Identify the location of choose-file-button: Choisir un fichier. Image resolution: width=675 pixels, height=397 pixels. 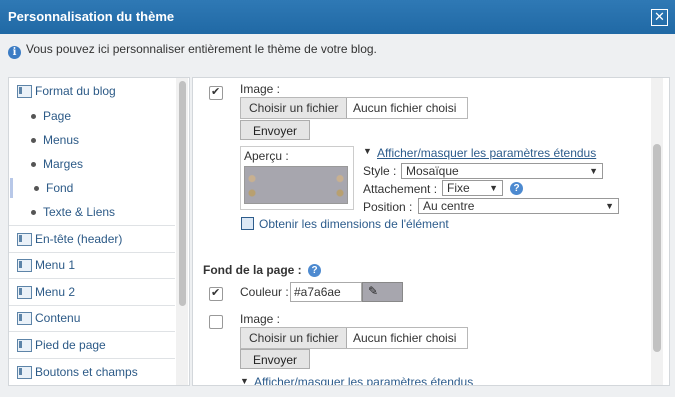
(294, 108).